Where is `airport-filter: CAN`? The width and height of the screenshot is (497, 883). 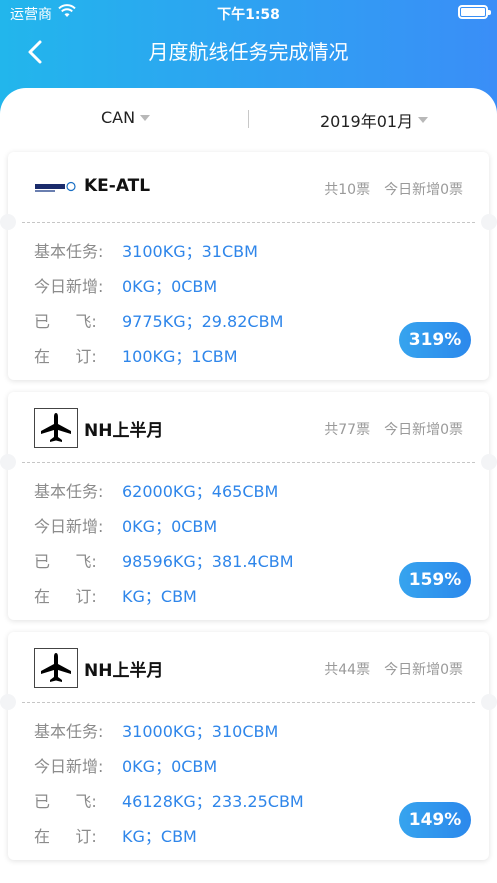
airport-filter: CAN is located at coordinates (126, 117).